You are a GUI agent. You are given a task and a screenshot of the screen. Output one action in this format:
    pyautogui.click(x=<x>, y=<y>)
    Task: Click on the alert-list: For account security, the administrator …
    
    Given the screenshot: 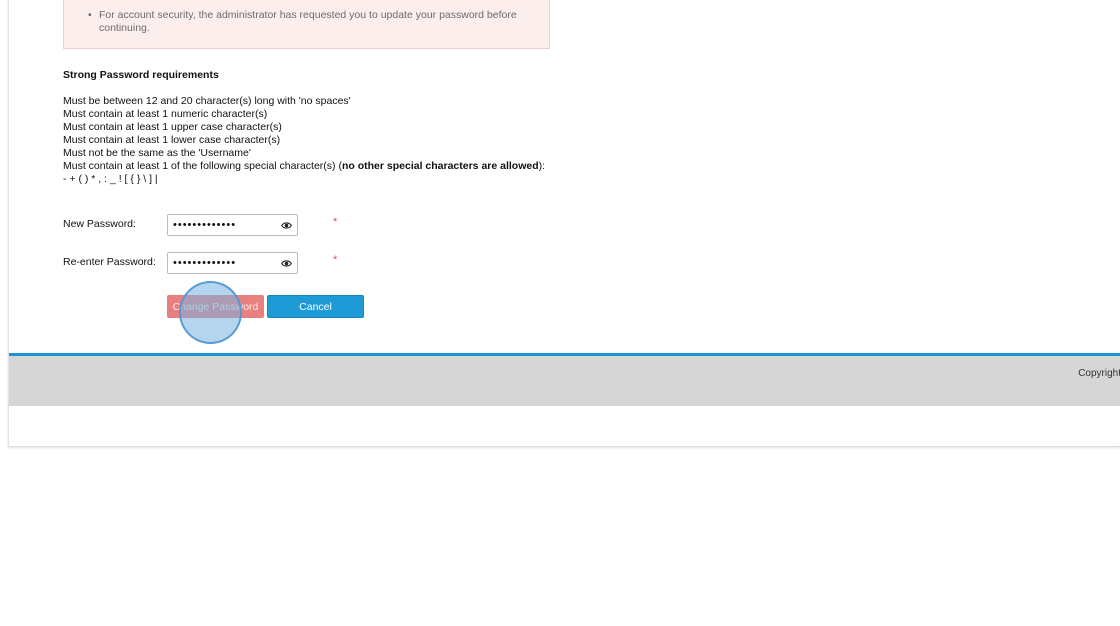 What is the action you would take?
    pyautogui.click(x=308, y=22)
    